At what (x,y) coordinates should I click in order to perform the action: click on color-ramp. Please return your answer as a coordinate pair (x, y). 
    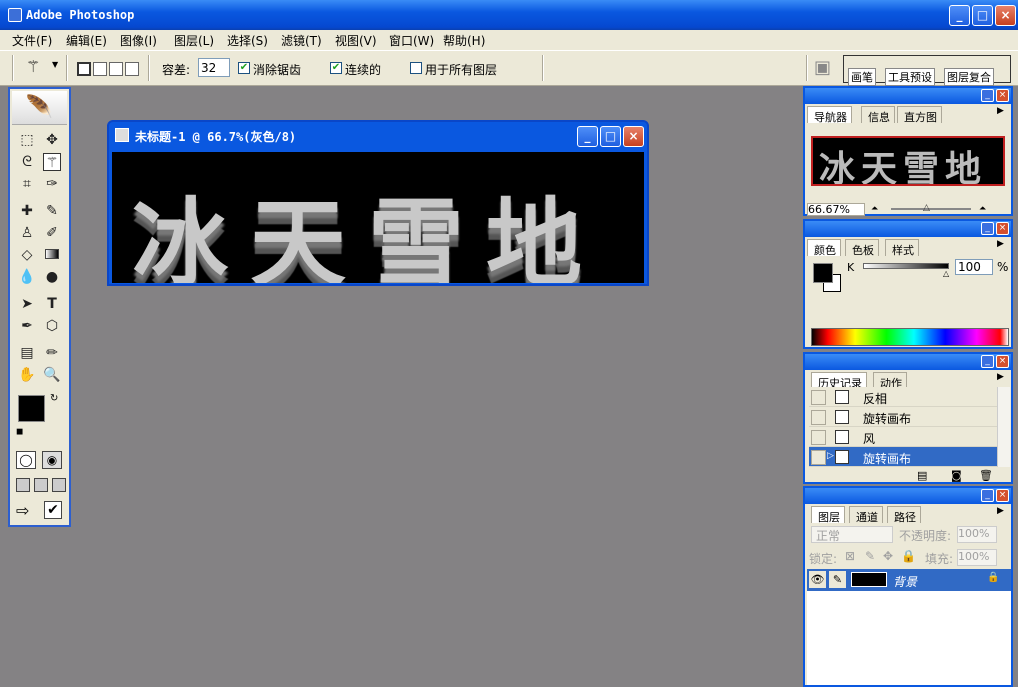
    Looking at the image, I should click on (910, 337).